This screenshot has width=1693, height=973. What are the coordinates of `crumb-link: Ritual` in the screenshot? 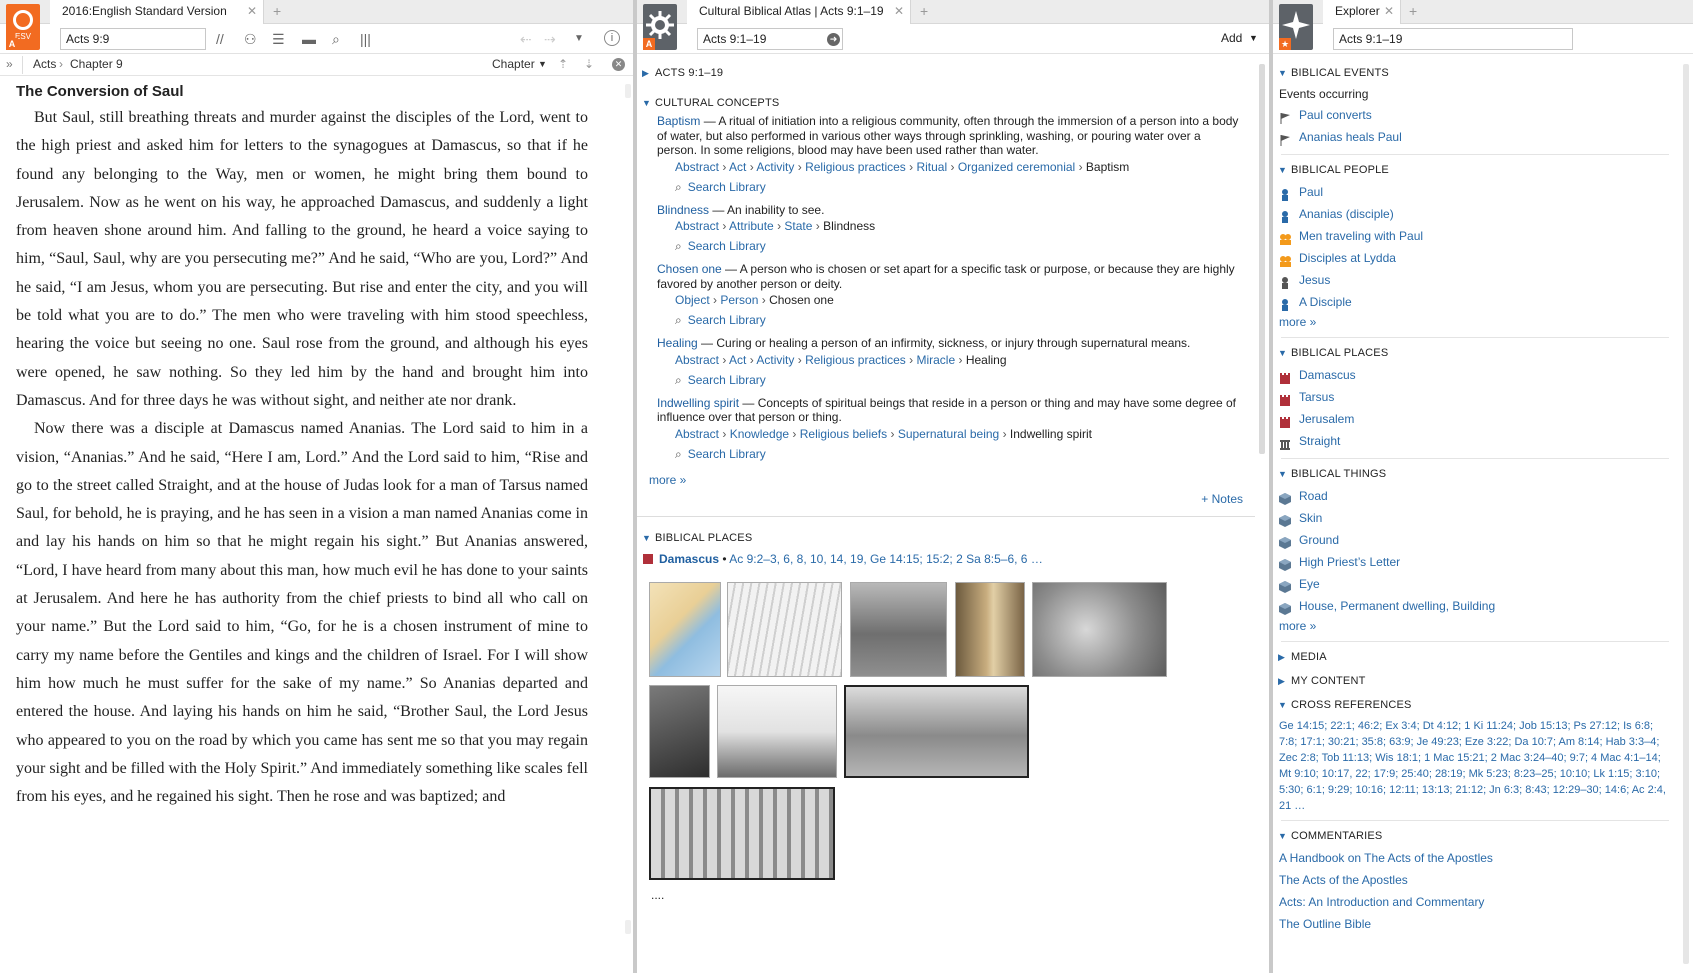 It's located at (931, 167).